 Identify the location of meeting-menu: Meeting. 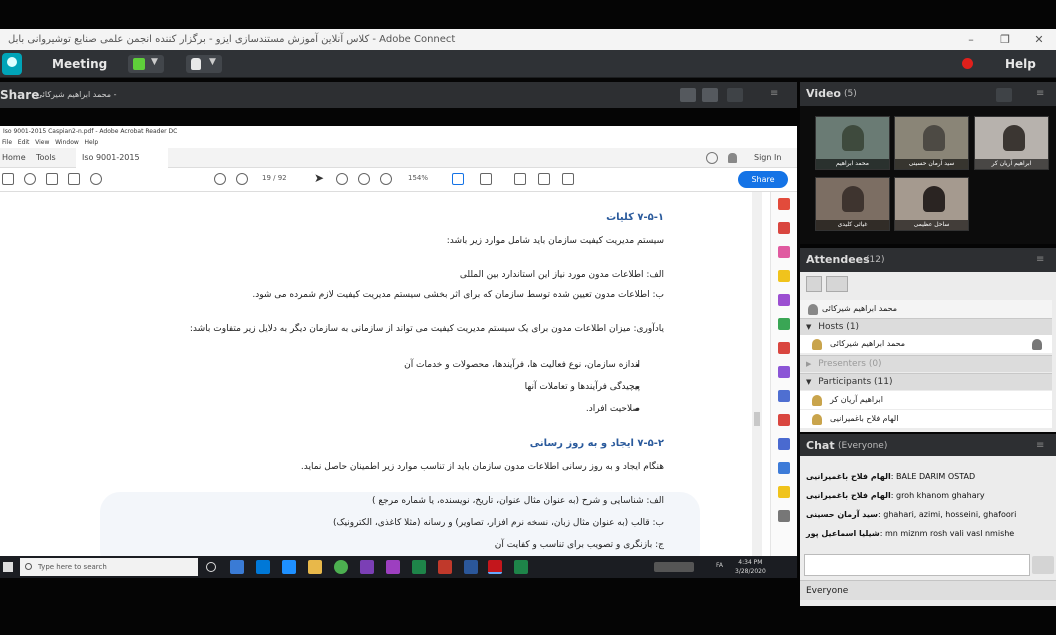
(79, 64).